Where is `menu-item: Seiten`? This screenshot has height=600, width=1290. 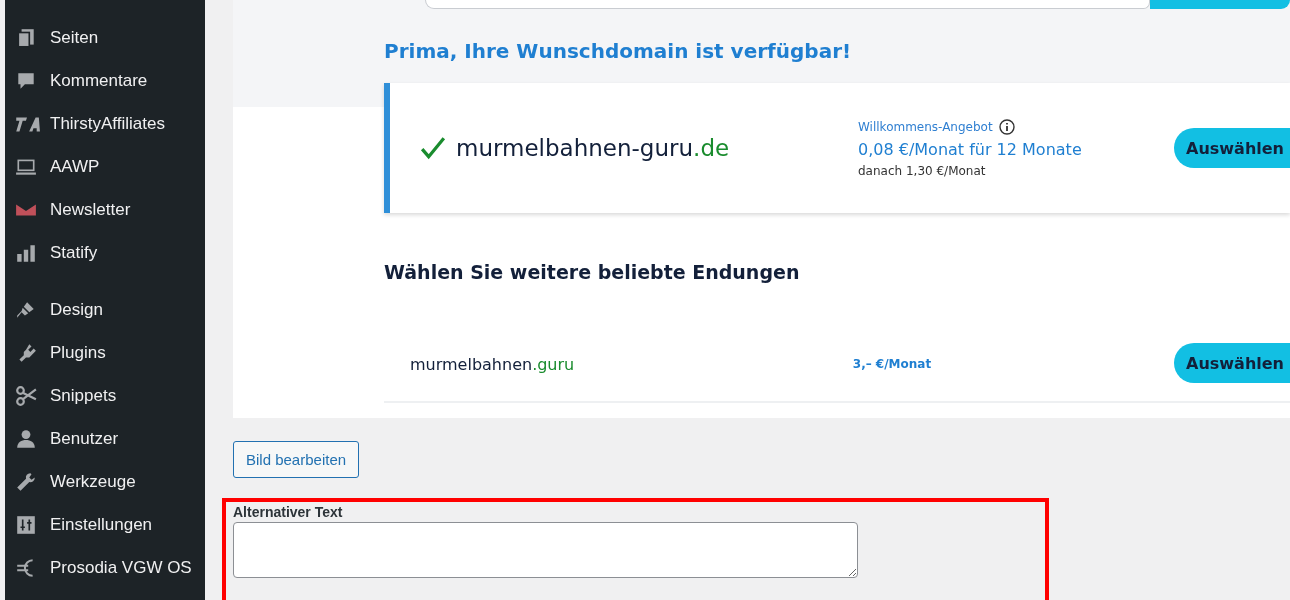
menu-item: Seiten is located at coordinates (105, 37).